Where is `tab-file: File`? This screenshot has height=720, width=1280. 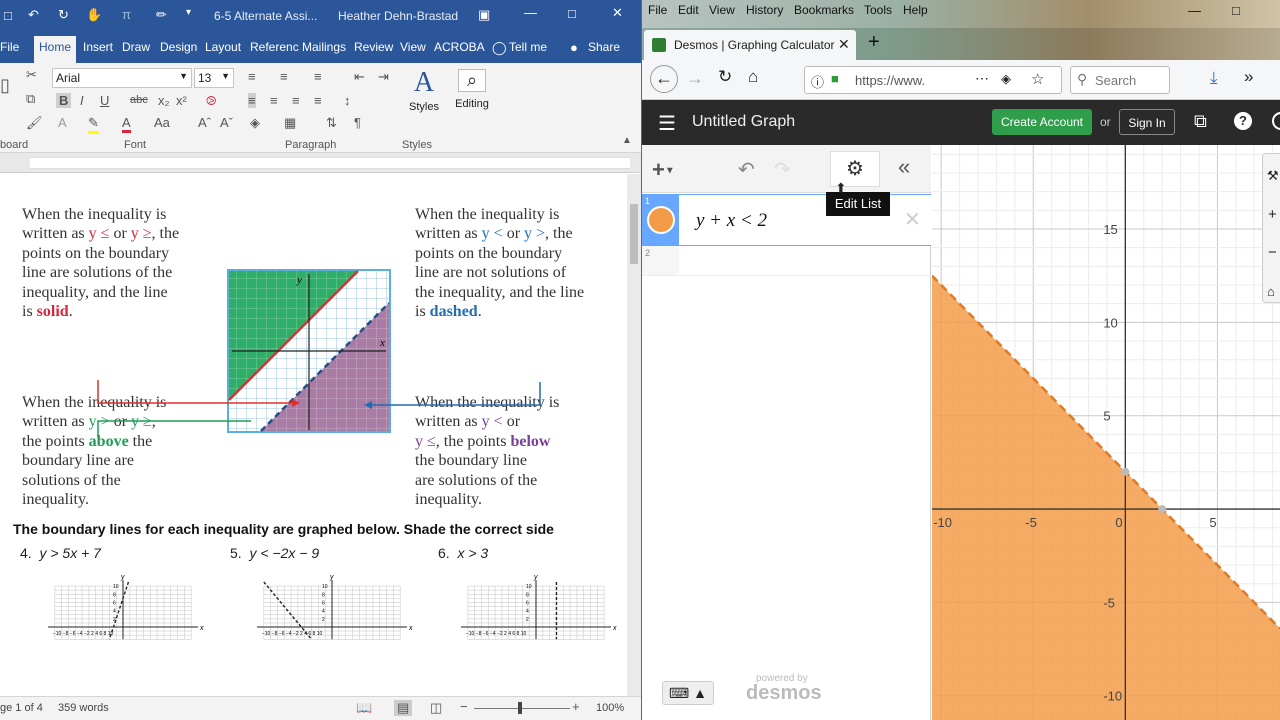
tab-file: File is located at coordinates (9, 47).